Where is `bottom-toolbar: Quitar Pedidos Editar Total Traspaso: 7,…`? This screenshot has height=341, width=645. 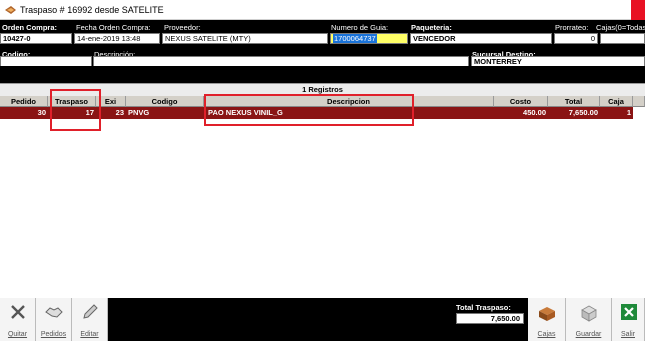 bottom-toolbar: Quitar Pedidos Editar Total Traspaso: 7,… is located at coordinates (322, 319).